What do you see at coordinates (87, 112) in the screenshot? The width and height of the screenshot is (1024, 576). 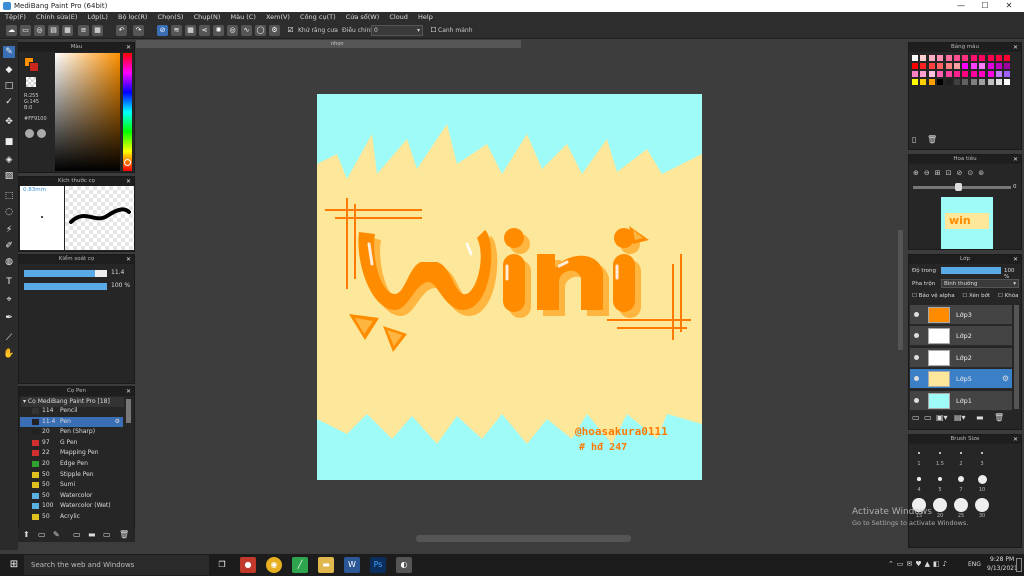 I see `saturation-value-picker` at bounding box center [87, 112].